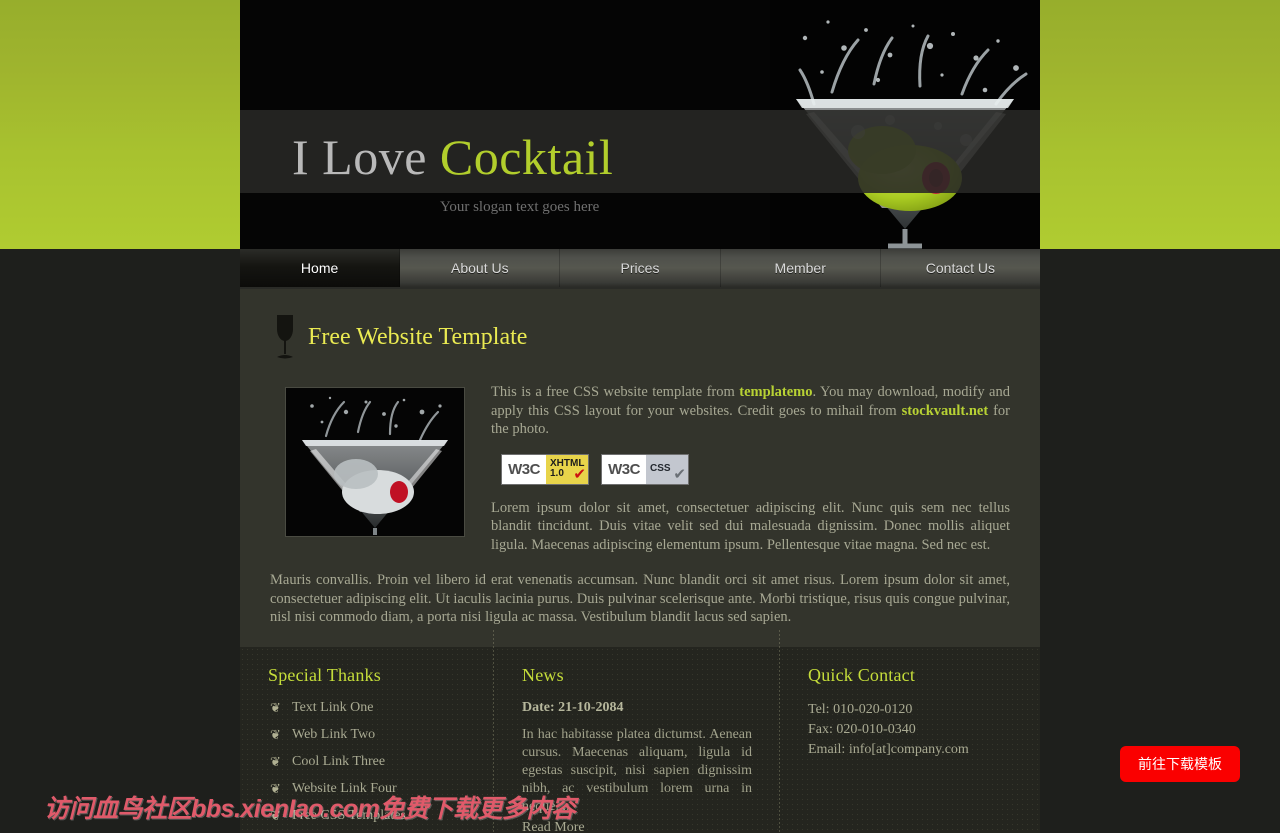 The height and width of the screenshot is (833, 1280). Describe the element at coordinates (333, 735) in the screenshot. I see `footer-link-web-link-two: Web Link Two` at that location.